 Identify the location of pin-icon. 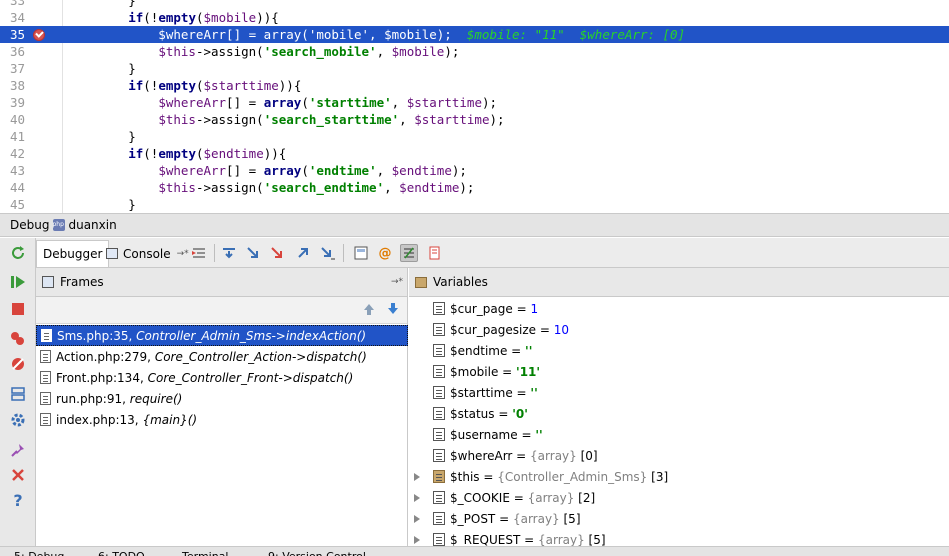
(18, 450).